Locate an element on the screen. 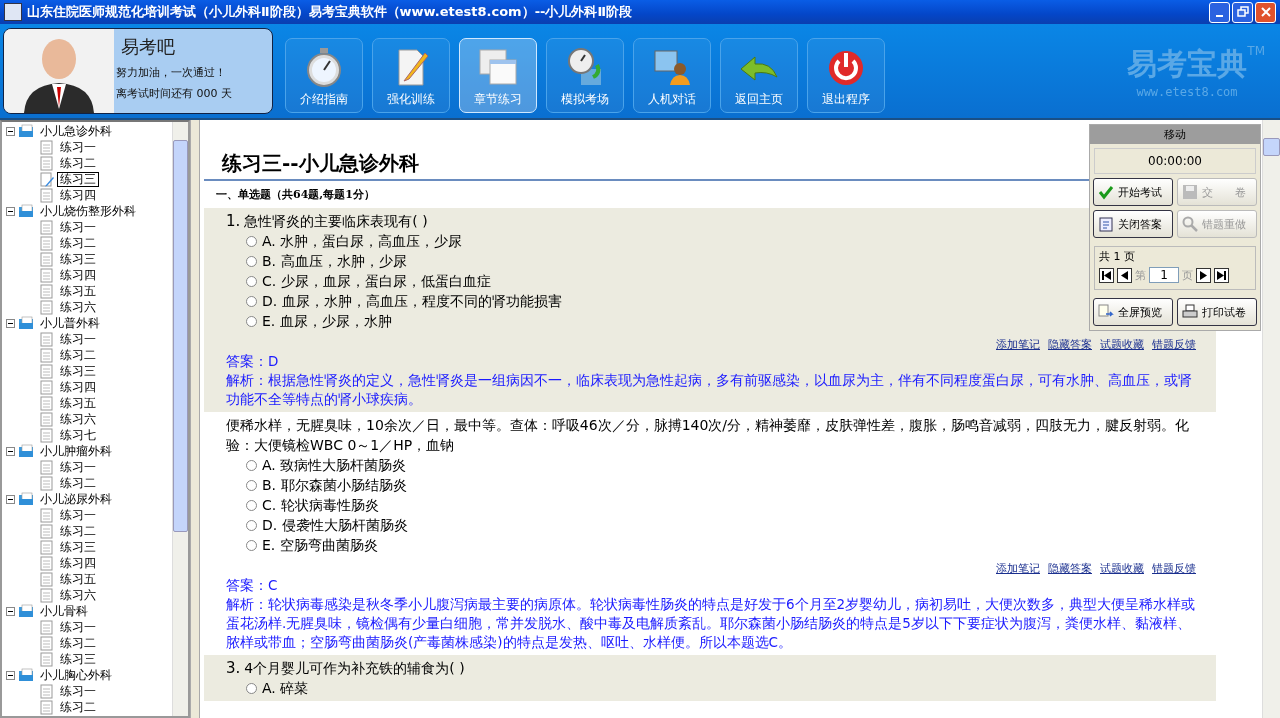 The width and height of the screenshot is (1280, 718). tree-item: 练习七 is located at coordinates (78, 435).